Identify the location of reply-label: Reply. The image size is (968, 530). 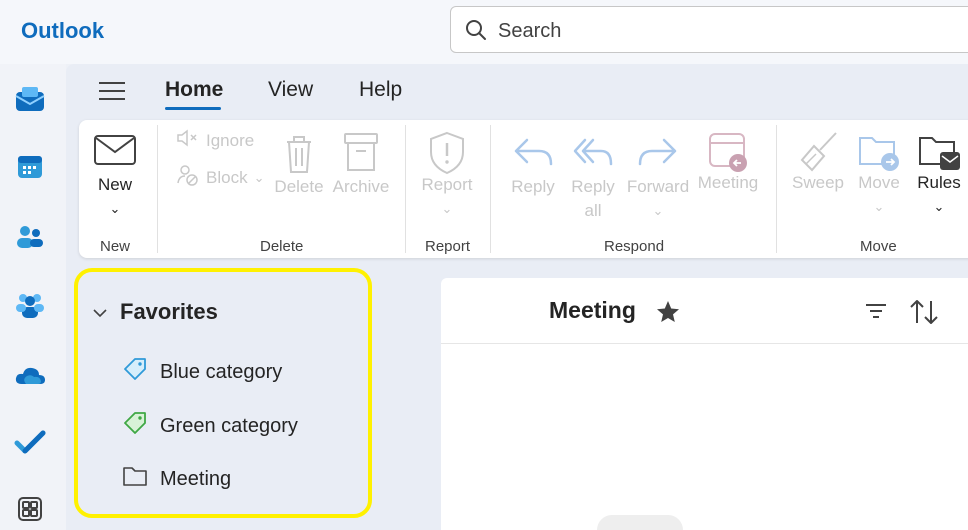
(533, 186).